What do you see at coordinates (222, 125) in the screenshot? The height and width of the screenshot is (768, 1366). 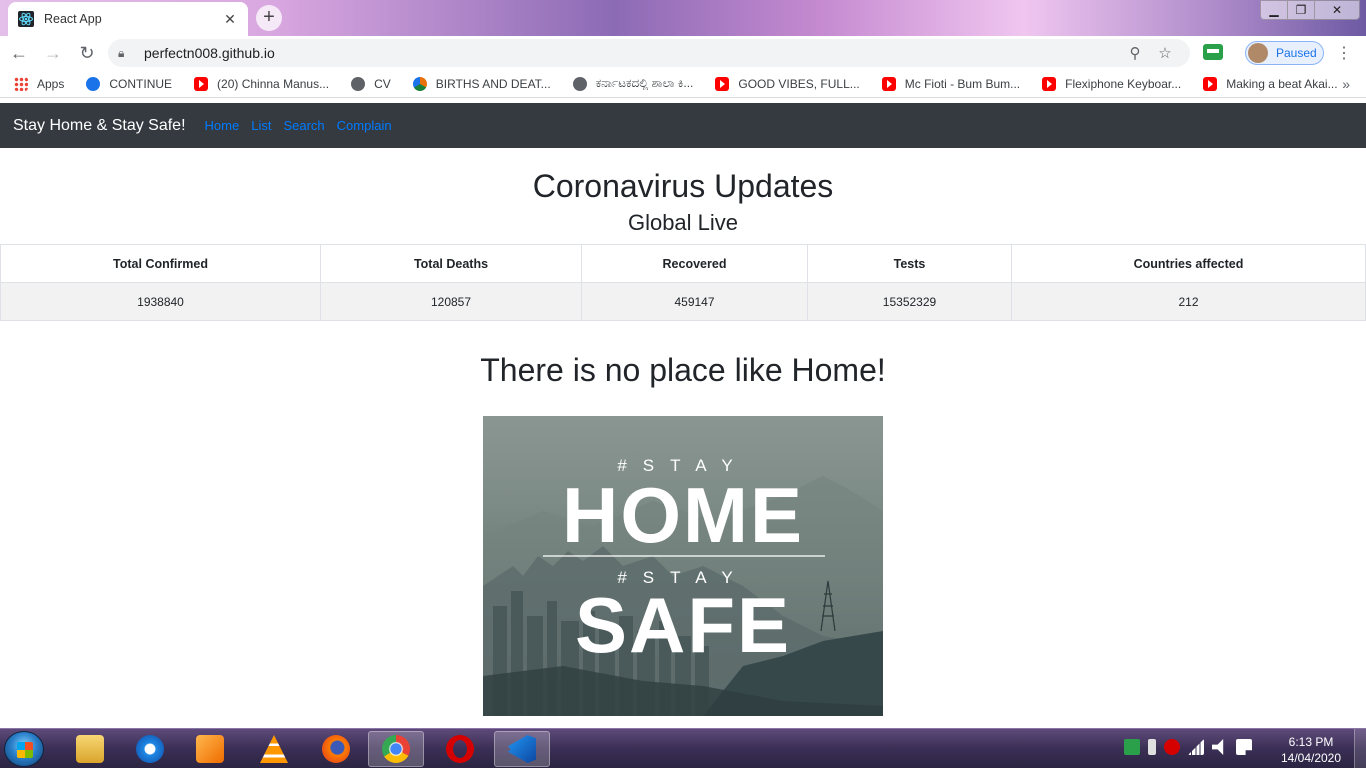 I see `nav-link-home: Home` at bounding box center [222, 125].